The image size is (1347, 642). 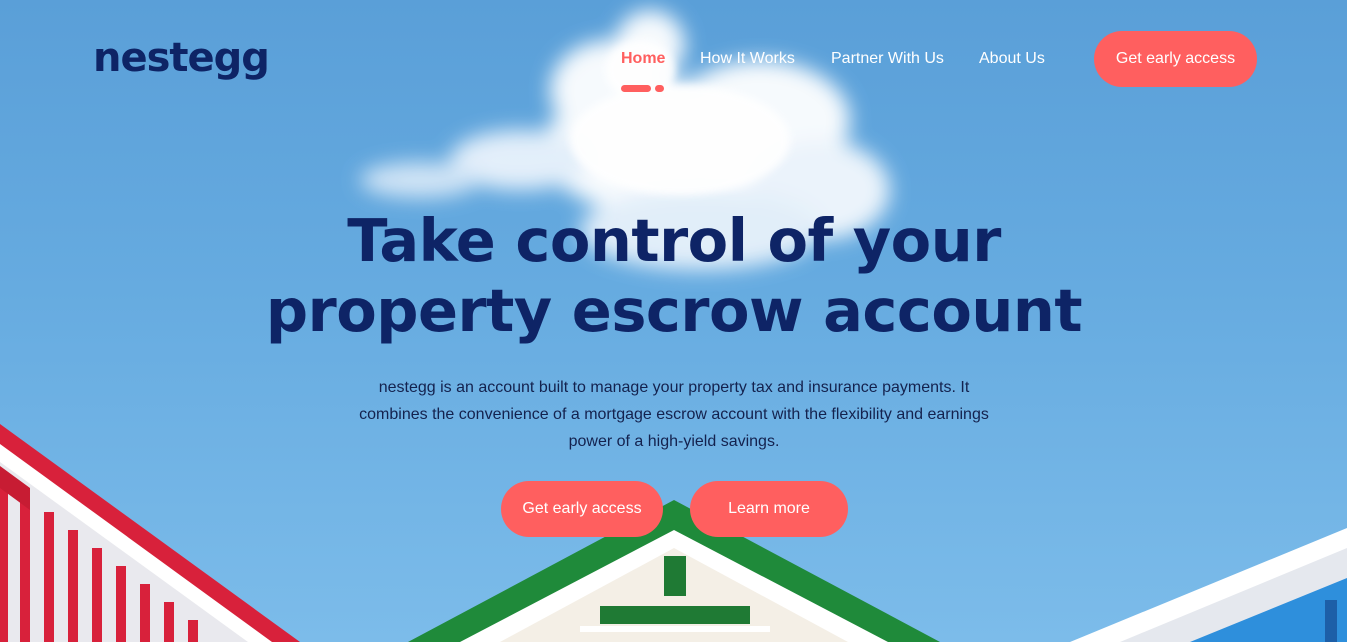 What do you see at coordinates (643, 59) in the screenshot?
I see `nav-item-home: Home` at bounding box center [643, 59].